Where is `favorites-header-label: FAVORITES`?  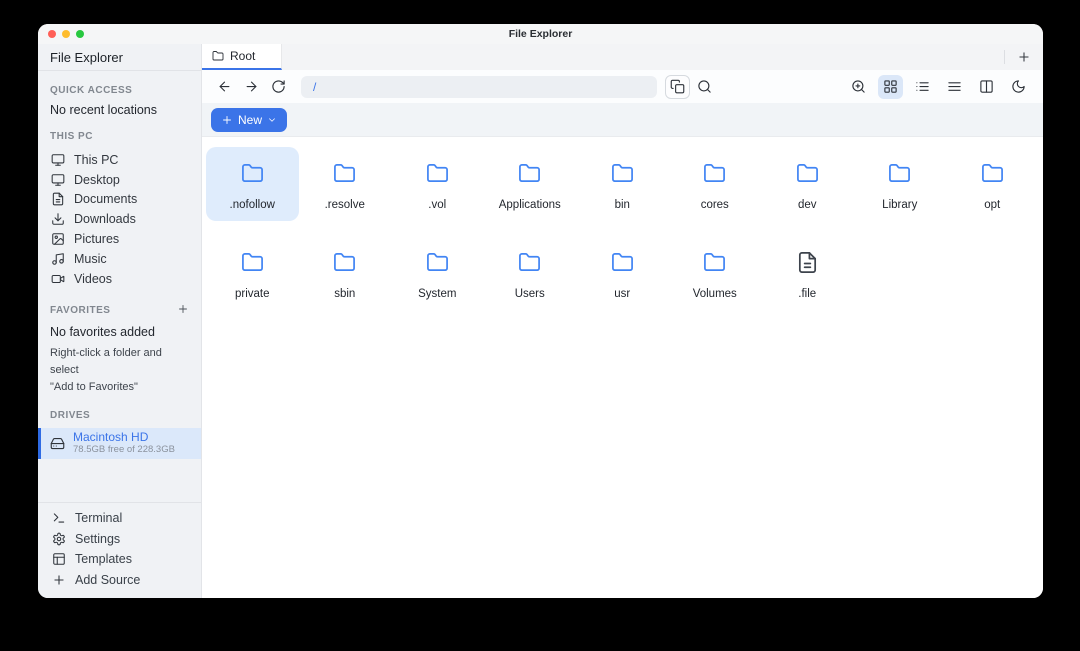 favorites-header-label: FAVORITES is located at coordinates (80, 310).